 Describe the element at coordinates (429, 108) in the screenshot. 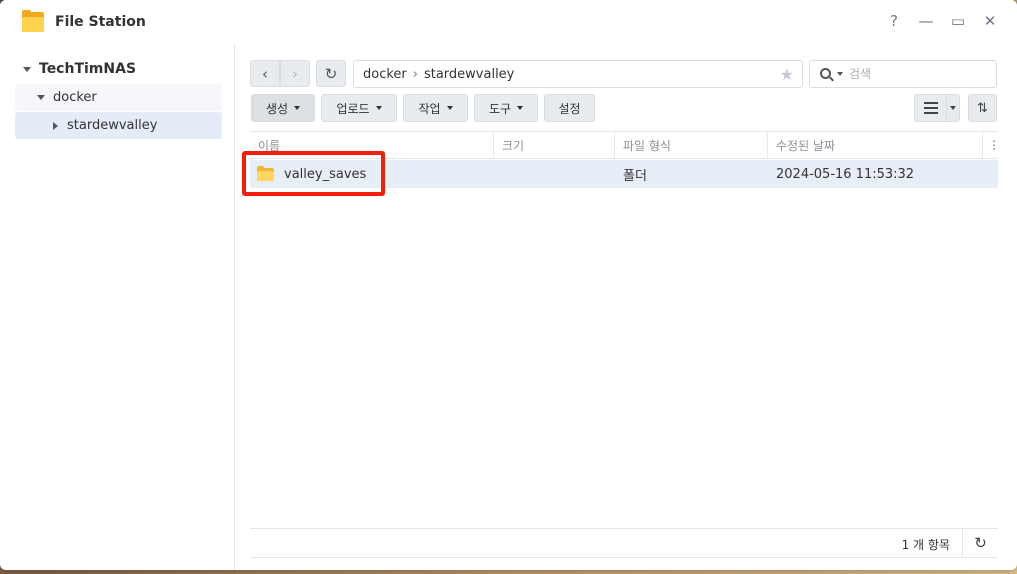

I see `action-label: 작업` at that location.